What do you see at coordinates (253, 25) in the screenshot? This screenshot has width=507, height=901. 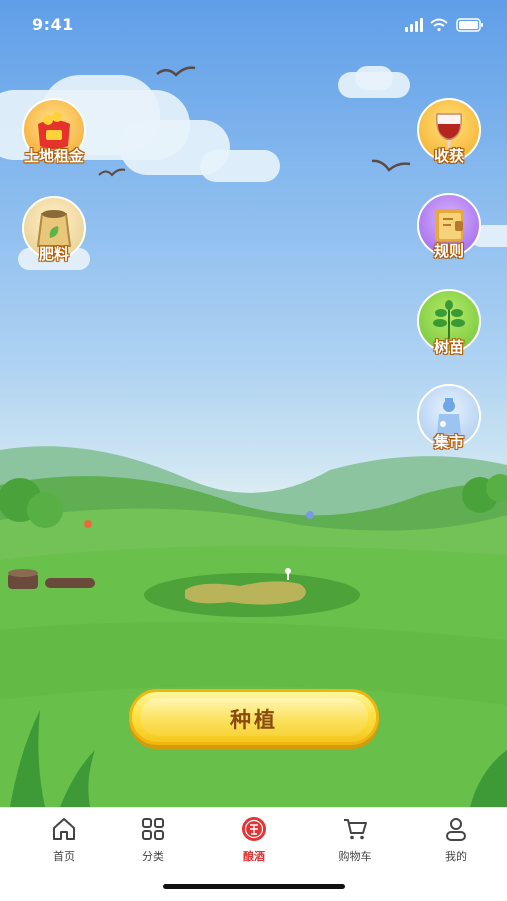 I see `status-bar: 9:41` at bounding box center [253, 25].